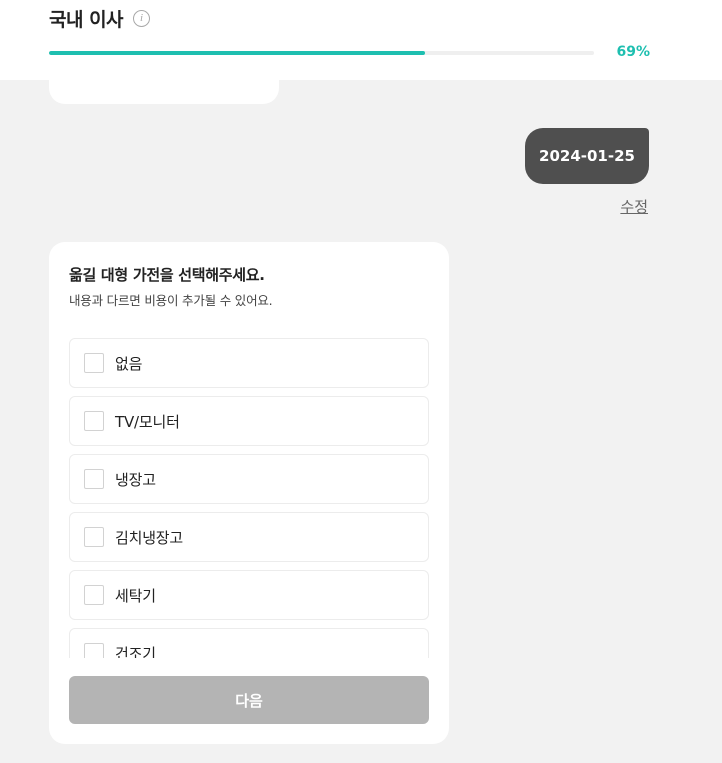 Image resolution: width=722 pixels, height=763 pixels. Describe the element at coordinates (249, 537) in the screenshot. I see `option-kimchi-refrigerator: 김치냉장고` at that location.